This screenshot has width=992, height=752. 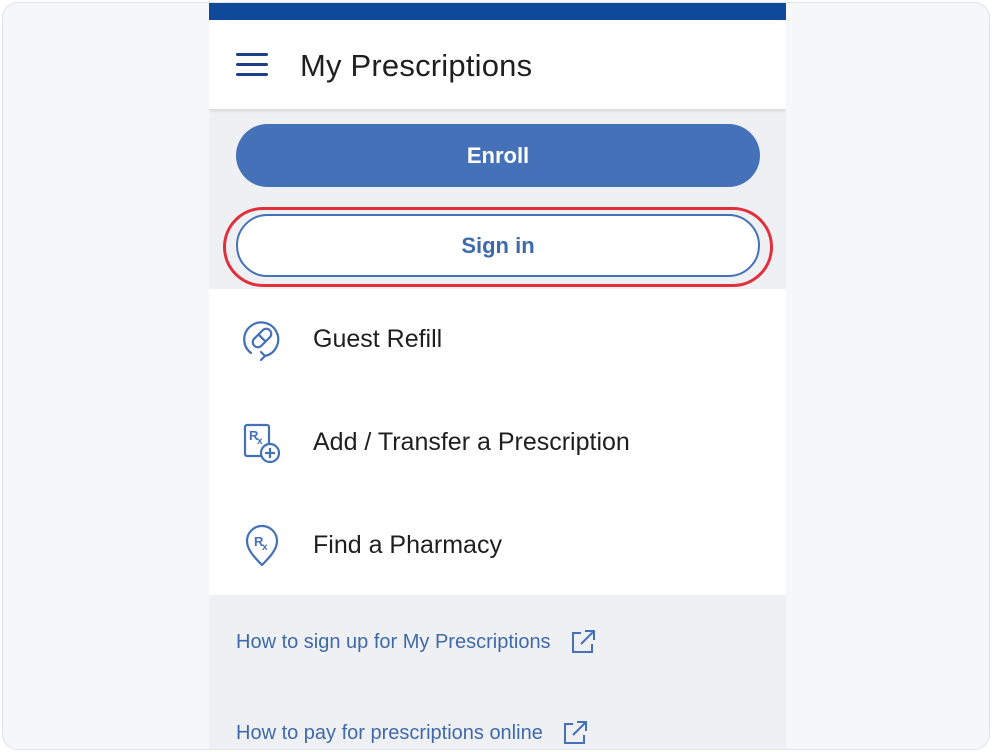 What do you see at coordinates (378, 339) in the screenshot?
I see `menu-item-label: Guest Refill` at bounding box center [378, 339].